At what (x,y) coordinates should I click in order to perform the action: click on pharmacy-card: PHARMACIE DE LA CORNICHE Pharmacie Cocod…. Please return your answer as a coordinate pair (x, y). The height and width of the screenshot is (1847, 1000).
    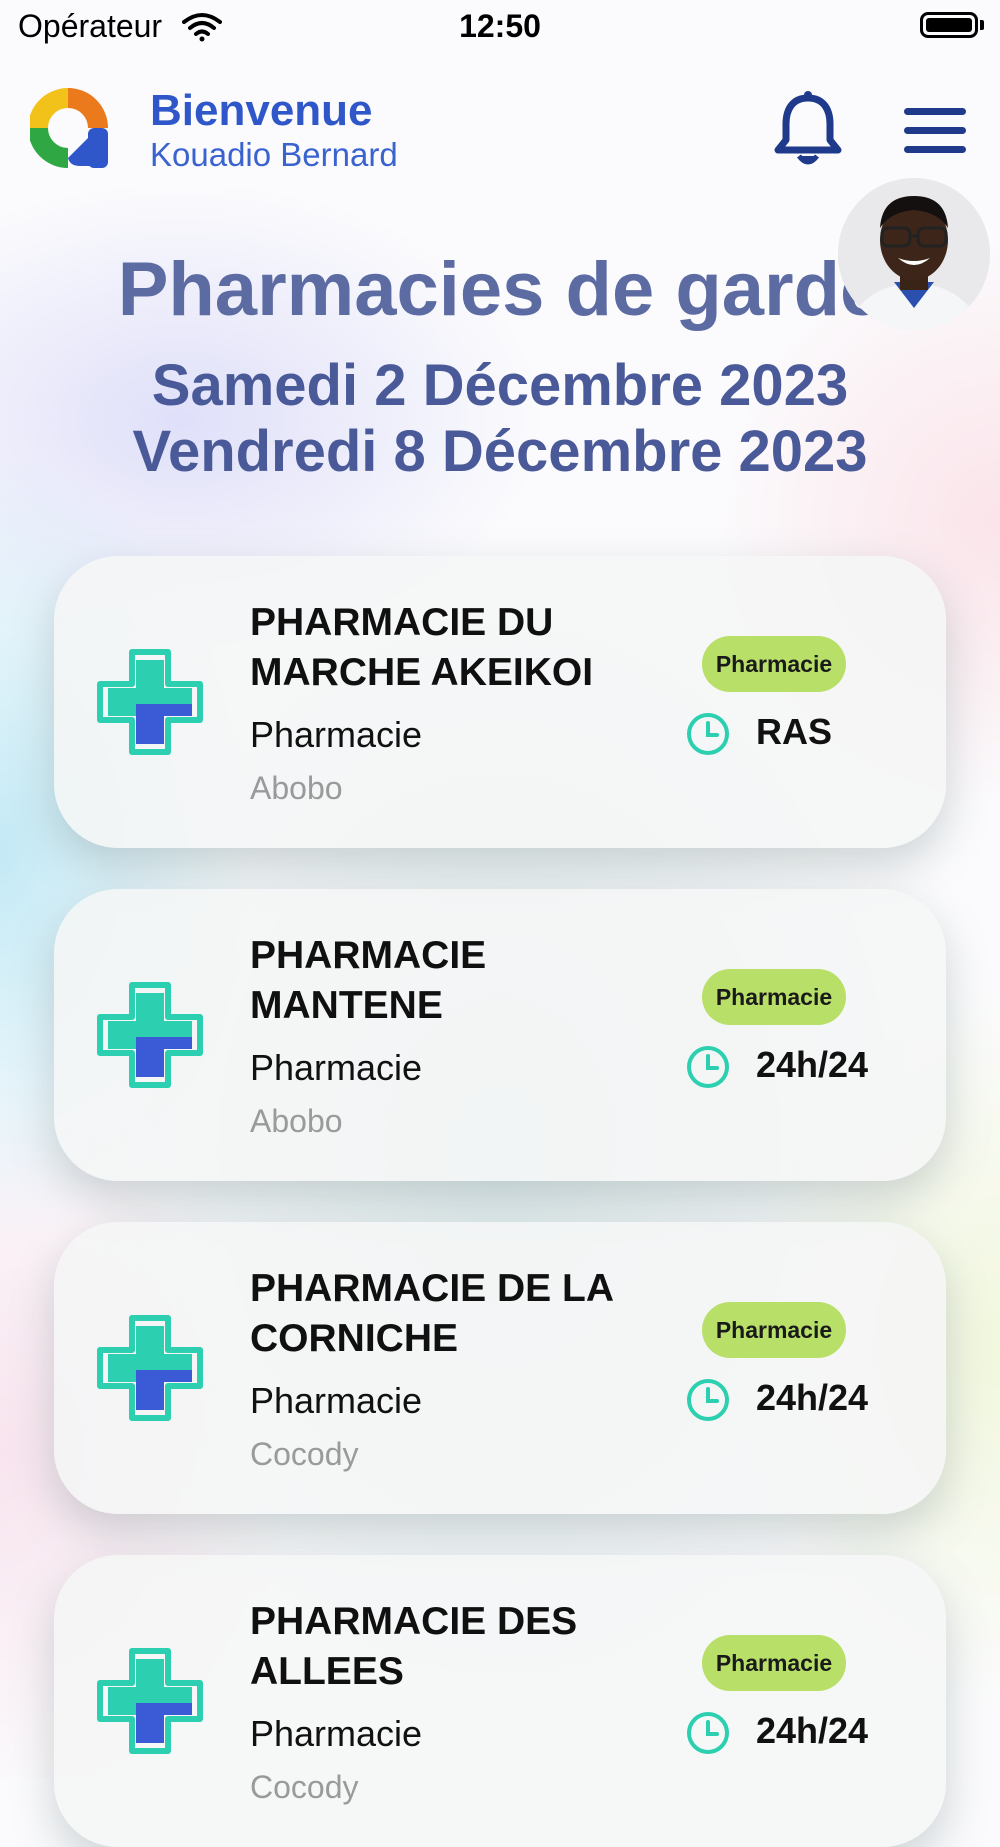
    Looking at the image, I should click on (500, 1368).